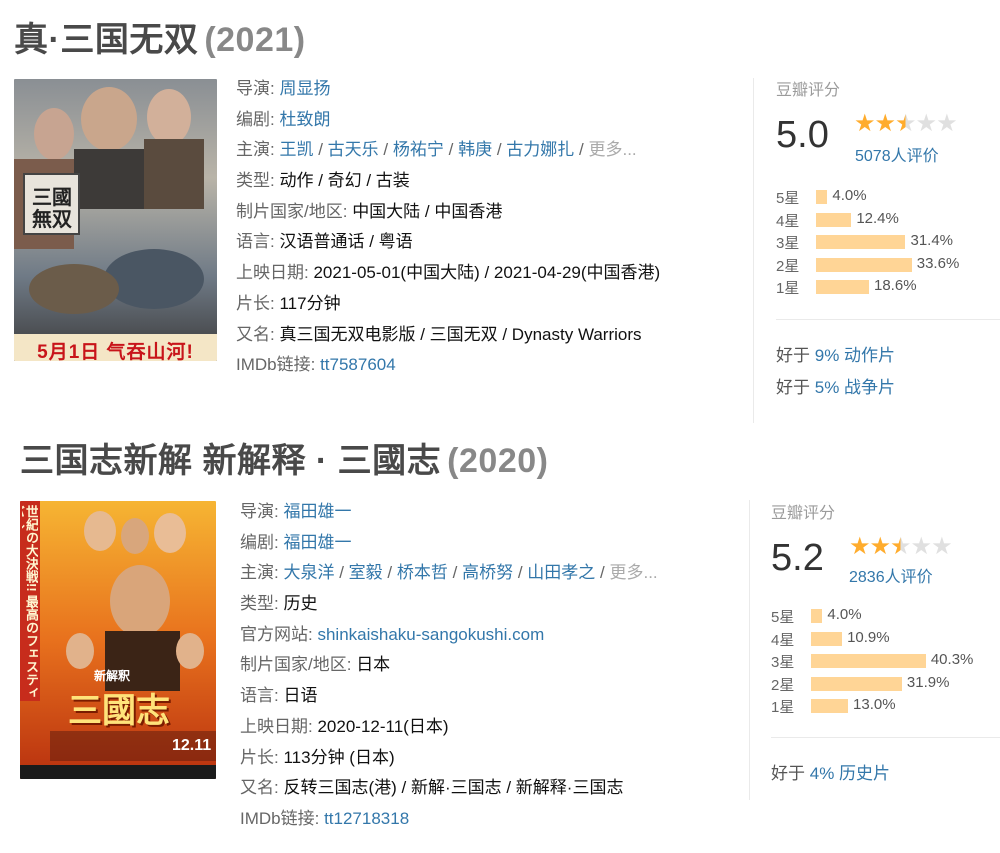 This screenshot has width=1000, height=853. What do you see at coordinates (115, 220) in the screenshot?
I see `movie-poster: 三國無双 5月1日 气吞山河!` at bounding box center [115, 220].